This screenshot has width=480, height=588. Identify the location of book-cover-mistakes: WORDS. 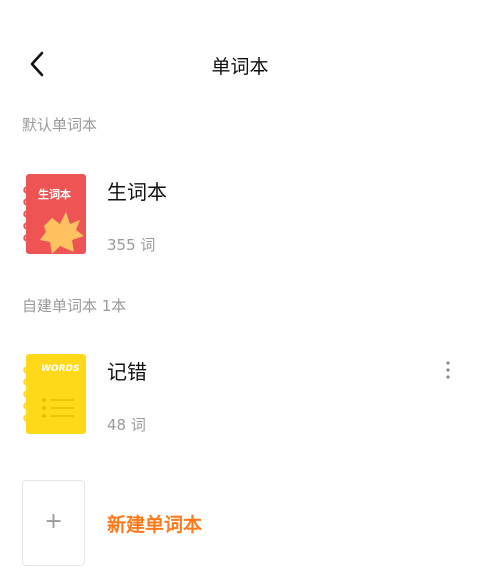
(54, 394).